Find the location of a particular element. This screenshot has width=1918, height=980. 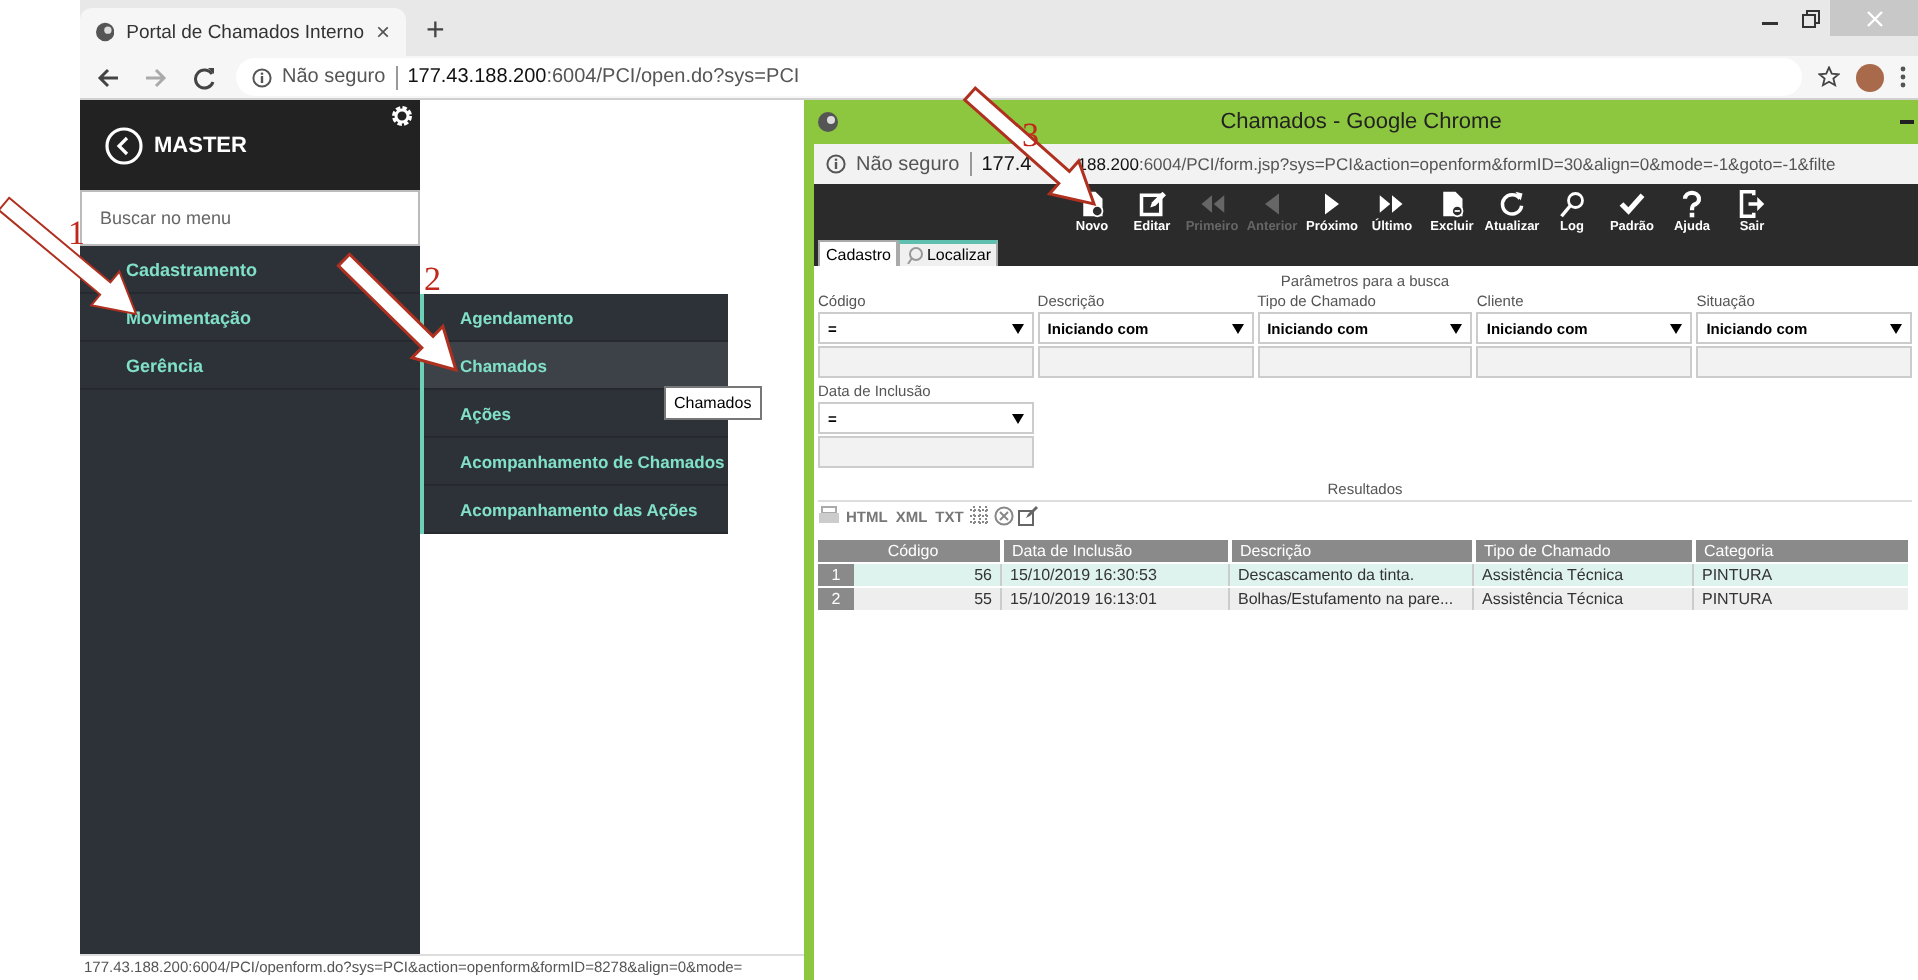

table-cell: 15/10/2019 16:13:01 is located at coordinates (1114, 599).